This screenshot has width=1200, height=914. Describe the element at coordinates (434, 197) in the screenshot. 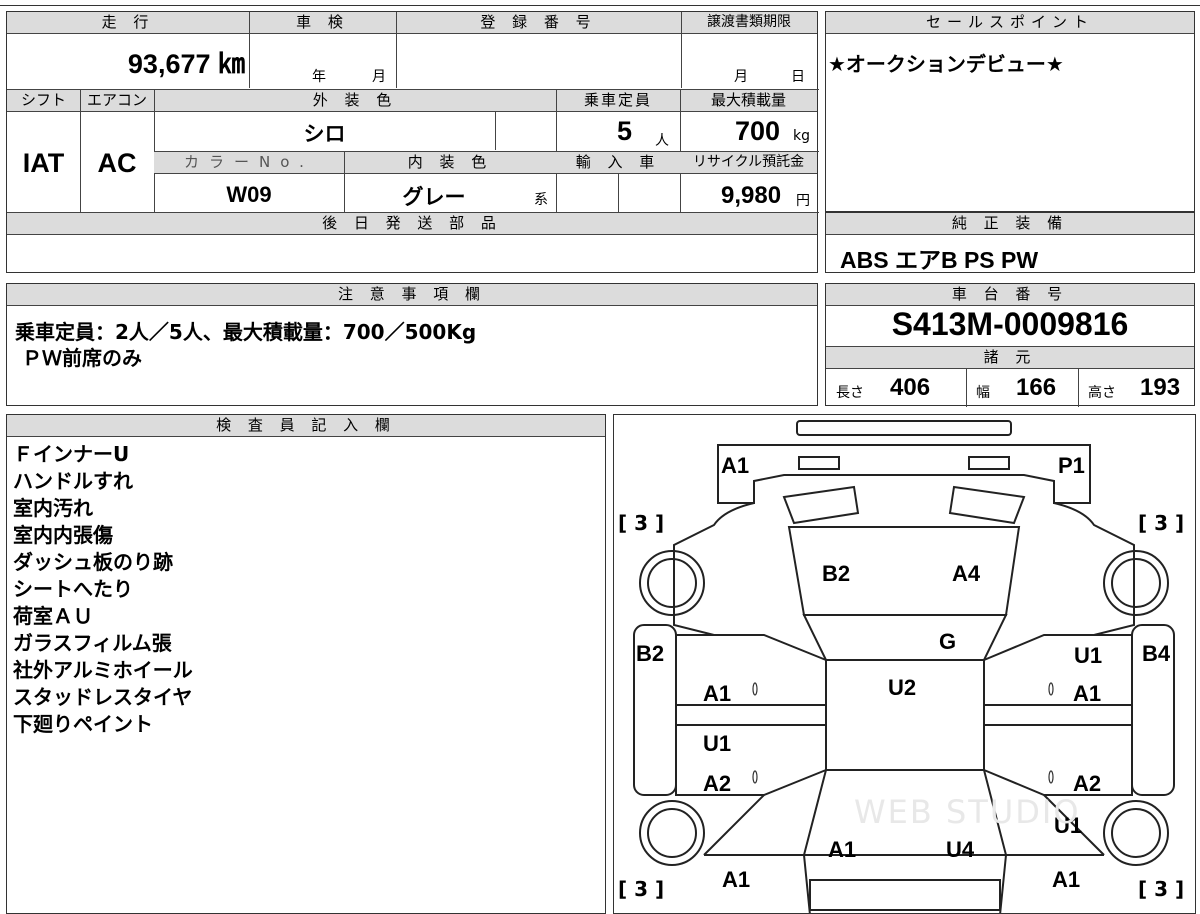

I see `interior-color-value: グレー` at that location.